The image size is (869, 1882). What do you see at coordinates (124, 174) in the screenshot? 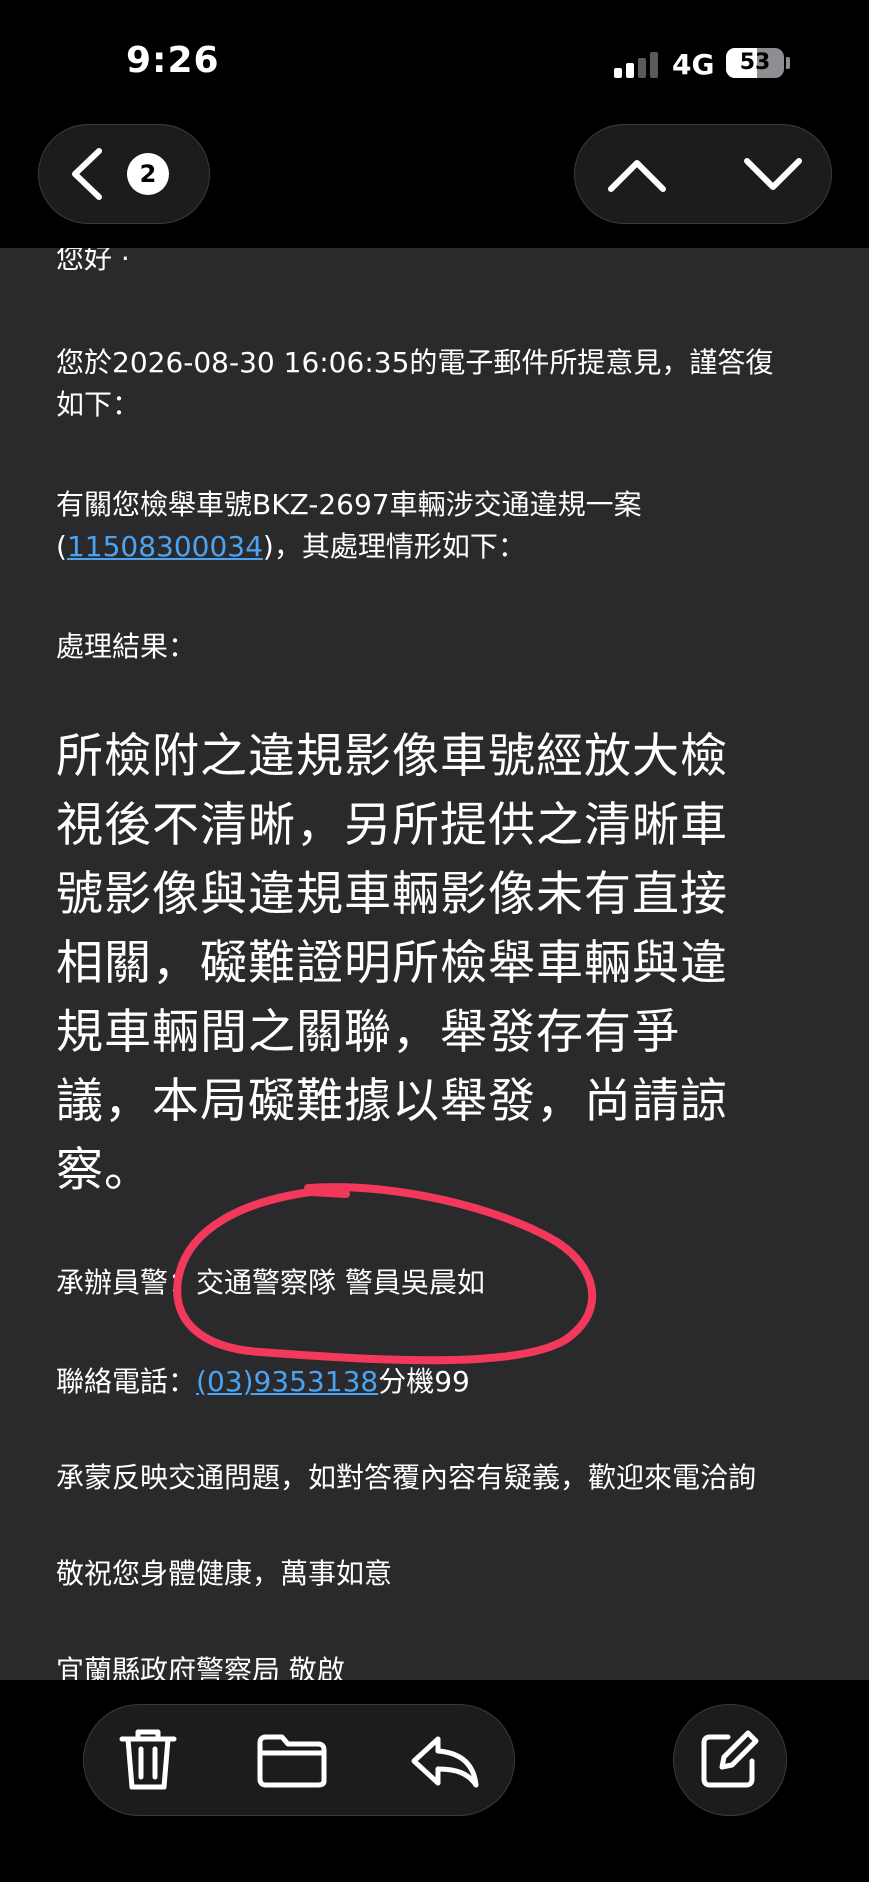
I see `back-button: 2` at bounding box center [124, 174].